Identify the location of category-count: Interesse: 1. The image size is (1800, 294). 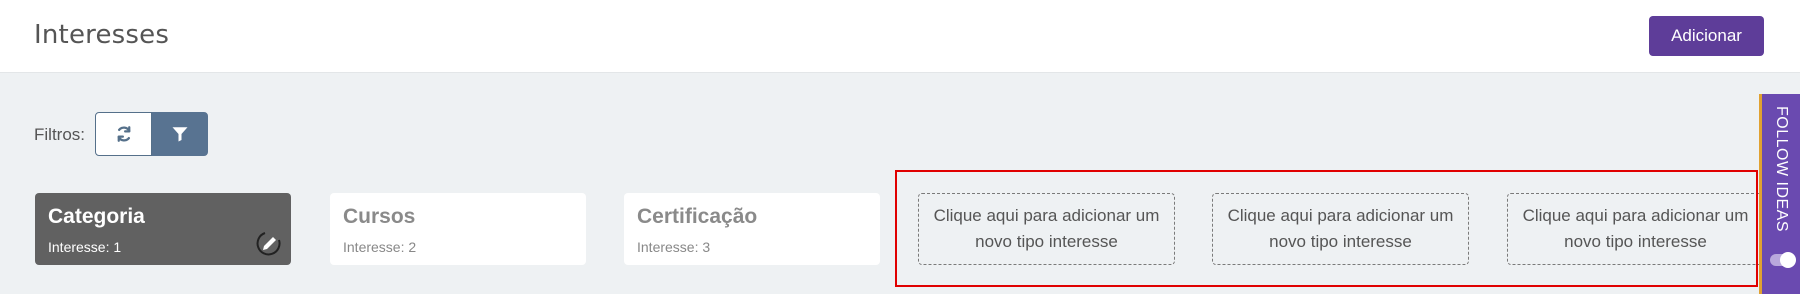
(85, 247).